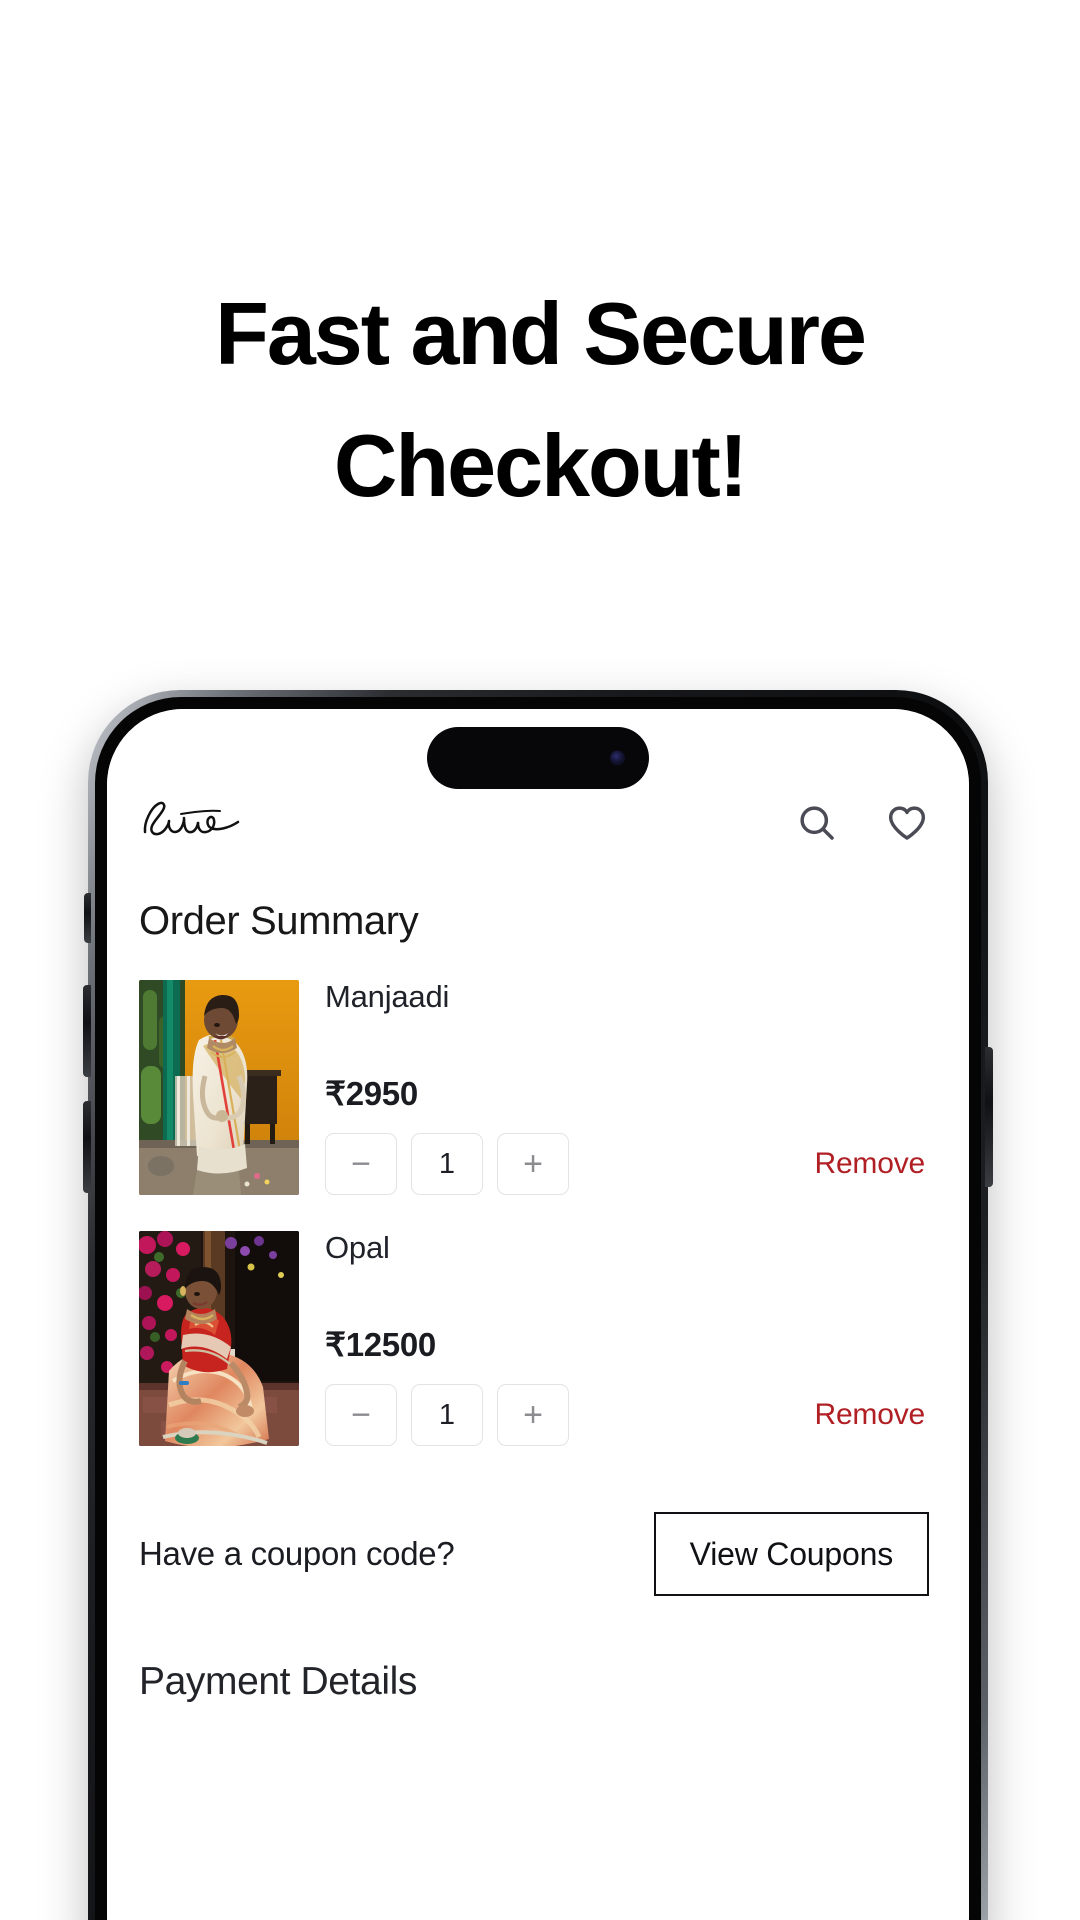 This screenshot has height=1920, width=1080. What do you see at coordinates (87, 918) in the screenshot?
I see `phone-mute-switch` at bounding box center [87, 918].